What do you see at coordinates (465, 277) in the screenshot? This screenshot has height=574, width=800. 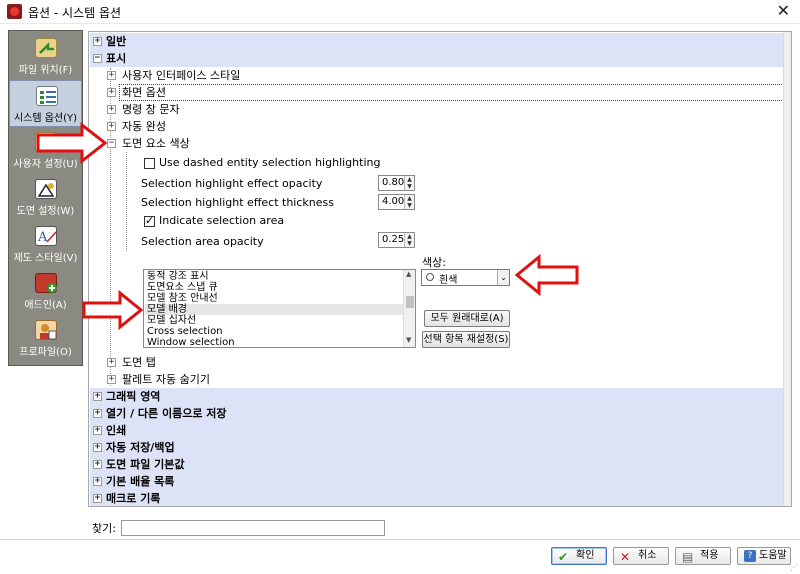 I see `color-dropdown: 흰색 ⌄` at bounding box center [465, 277].